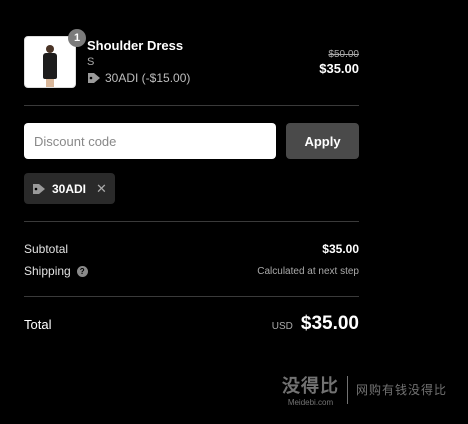 The height and width of the screenshot is (424, 468). I want to click on applied-discount-chip: 30ADI ✕, so click(69, 188).